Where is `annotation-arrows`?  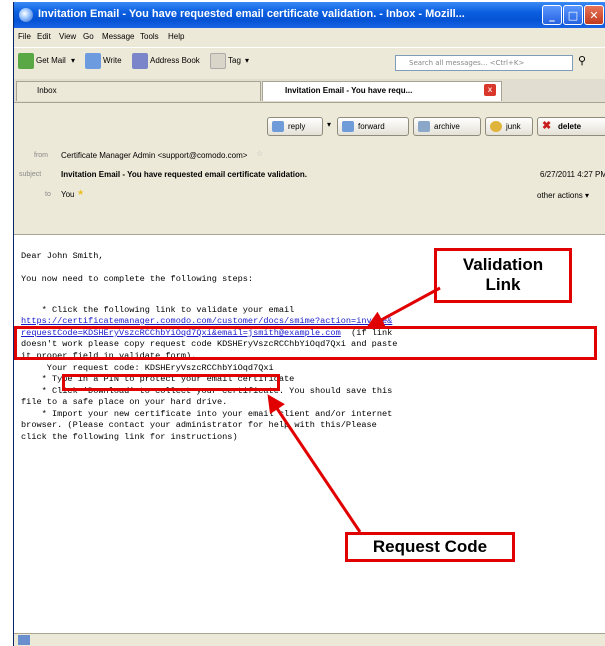 annotation-arrows is located at coordinates (354, 409).